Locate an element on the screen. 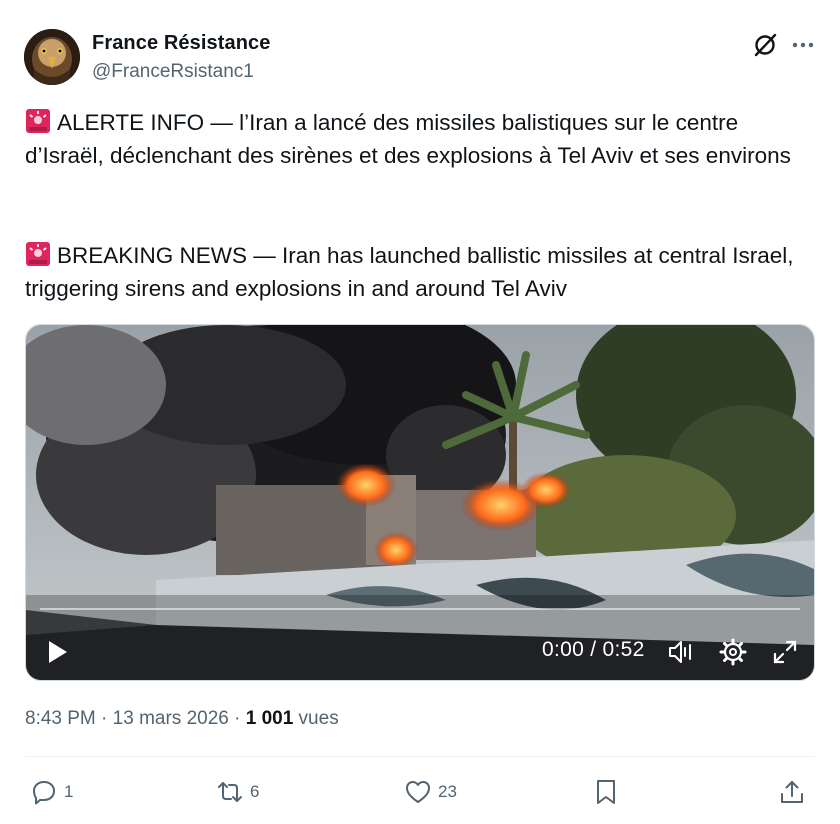  fullscreen-button is located at coordinates (785, 652).